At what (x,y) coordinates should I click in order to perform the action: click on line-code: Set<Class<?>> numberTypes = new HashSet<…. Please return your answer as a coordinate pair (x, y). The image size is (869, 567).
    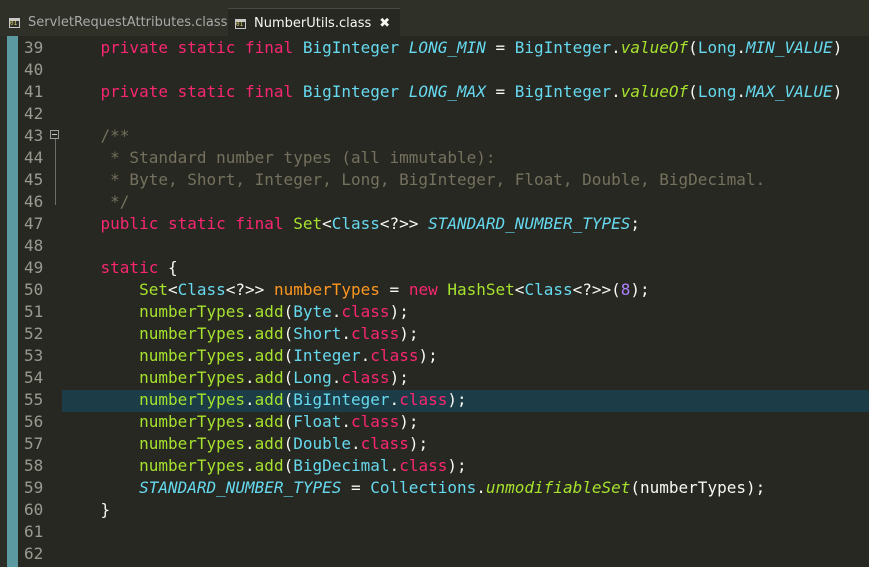
    Looking at the image, I should click on (356, 290).